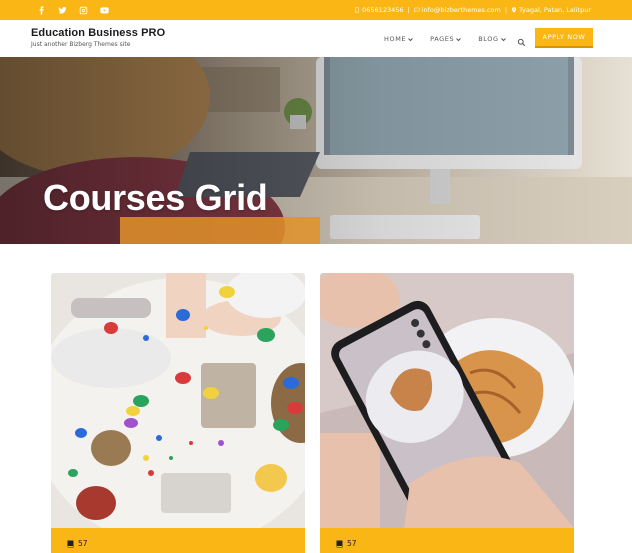  I want to click on map-pin-icon, so click(514, 10).